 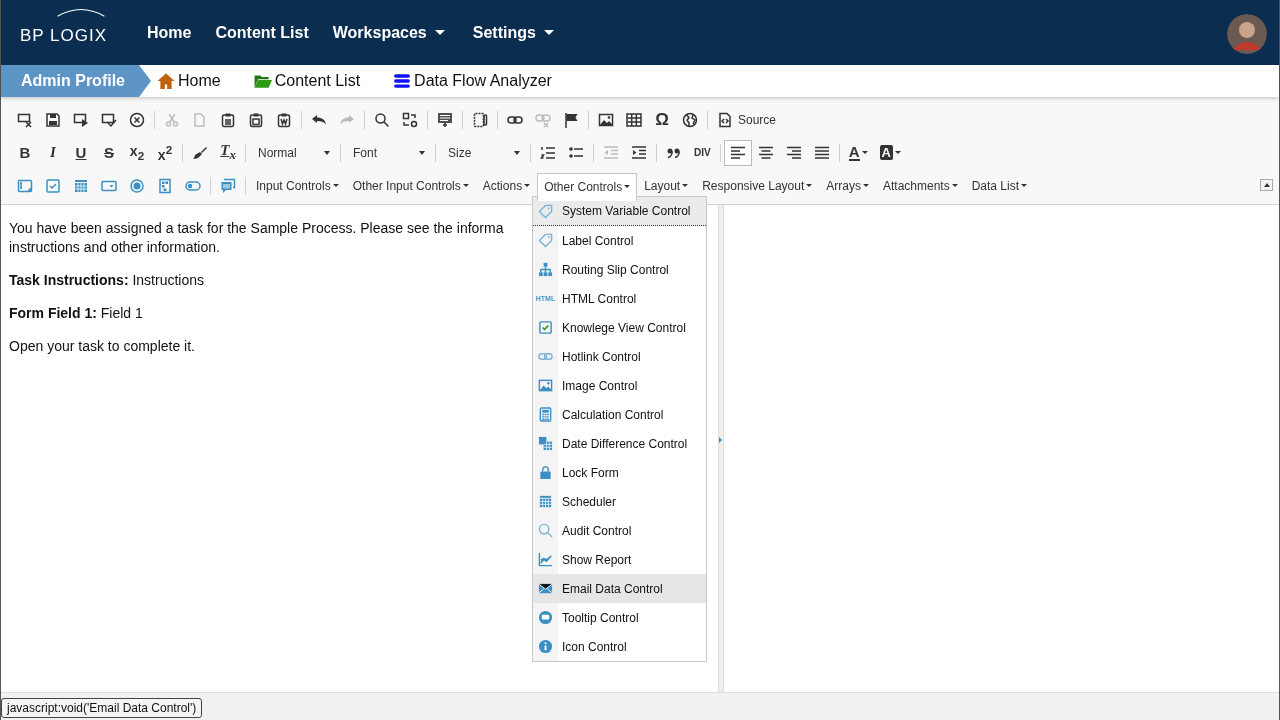 I want to click on folder-icon, so click(x=262, y=81).